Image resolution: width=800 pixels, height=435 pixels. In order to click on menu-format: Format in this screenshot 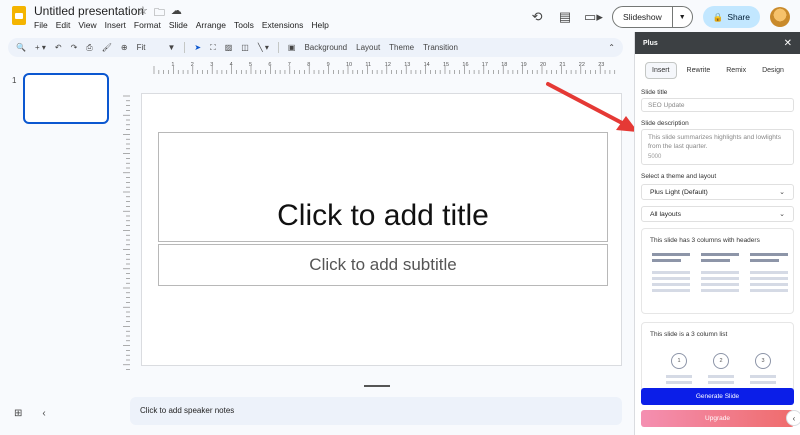, I will do `click(147, 25)`.